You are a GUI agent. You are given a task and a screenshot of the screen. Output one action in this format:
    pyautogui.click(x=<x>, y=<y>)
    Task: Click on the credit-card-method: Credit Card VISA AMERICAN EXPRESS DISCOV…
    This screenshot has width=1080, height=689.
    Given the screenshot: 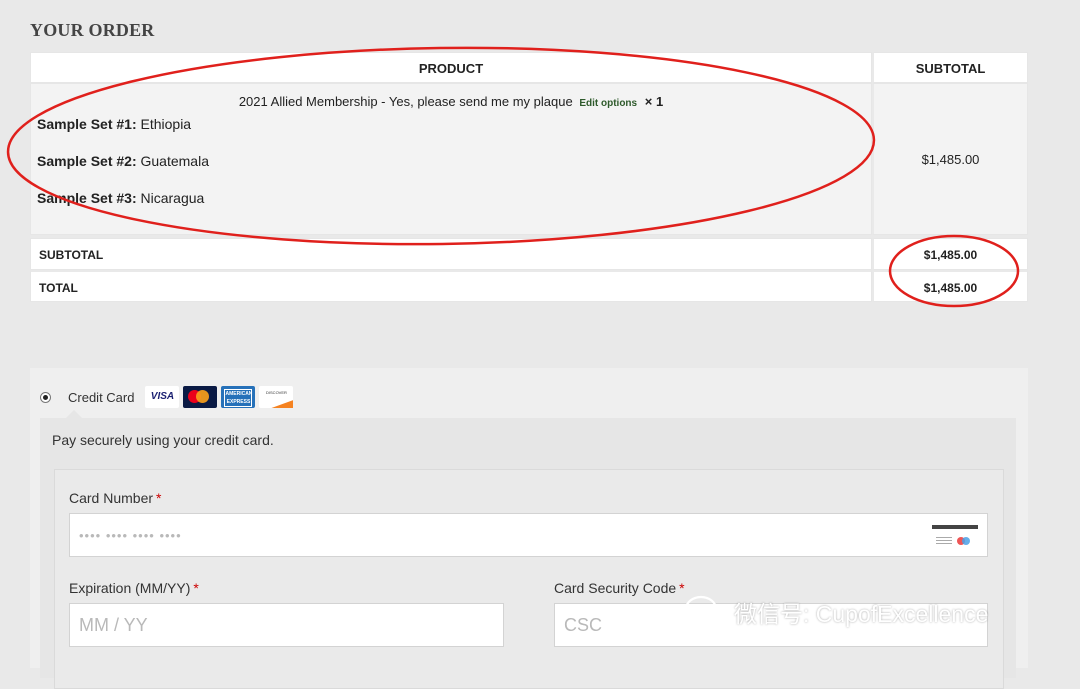 What is the action you would take?
    pyautogui.click(x=167, y=397)
    